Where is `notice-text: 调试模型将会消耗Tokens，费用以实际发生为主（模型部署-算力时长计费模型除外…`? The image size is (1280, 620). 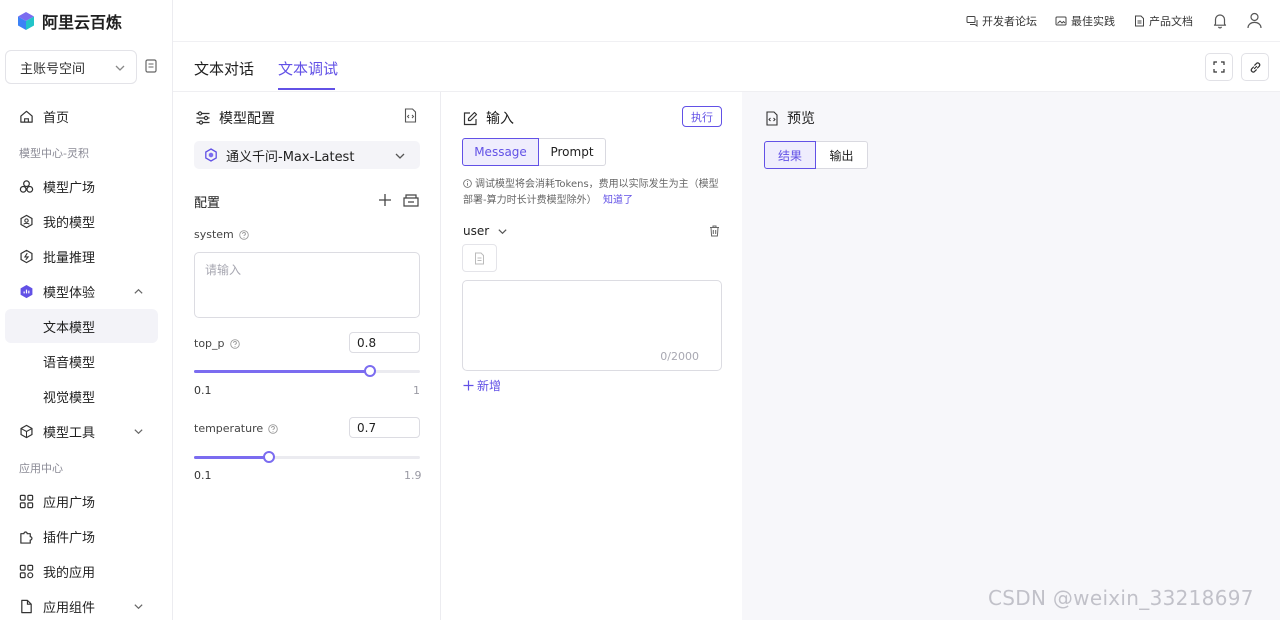
notice-text: 调试模型将会消耗Tokens，费用以实际发生为主（模型部署-算力时长计费模型除外… is located at coordinates (591, 192).